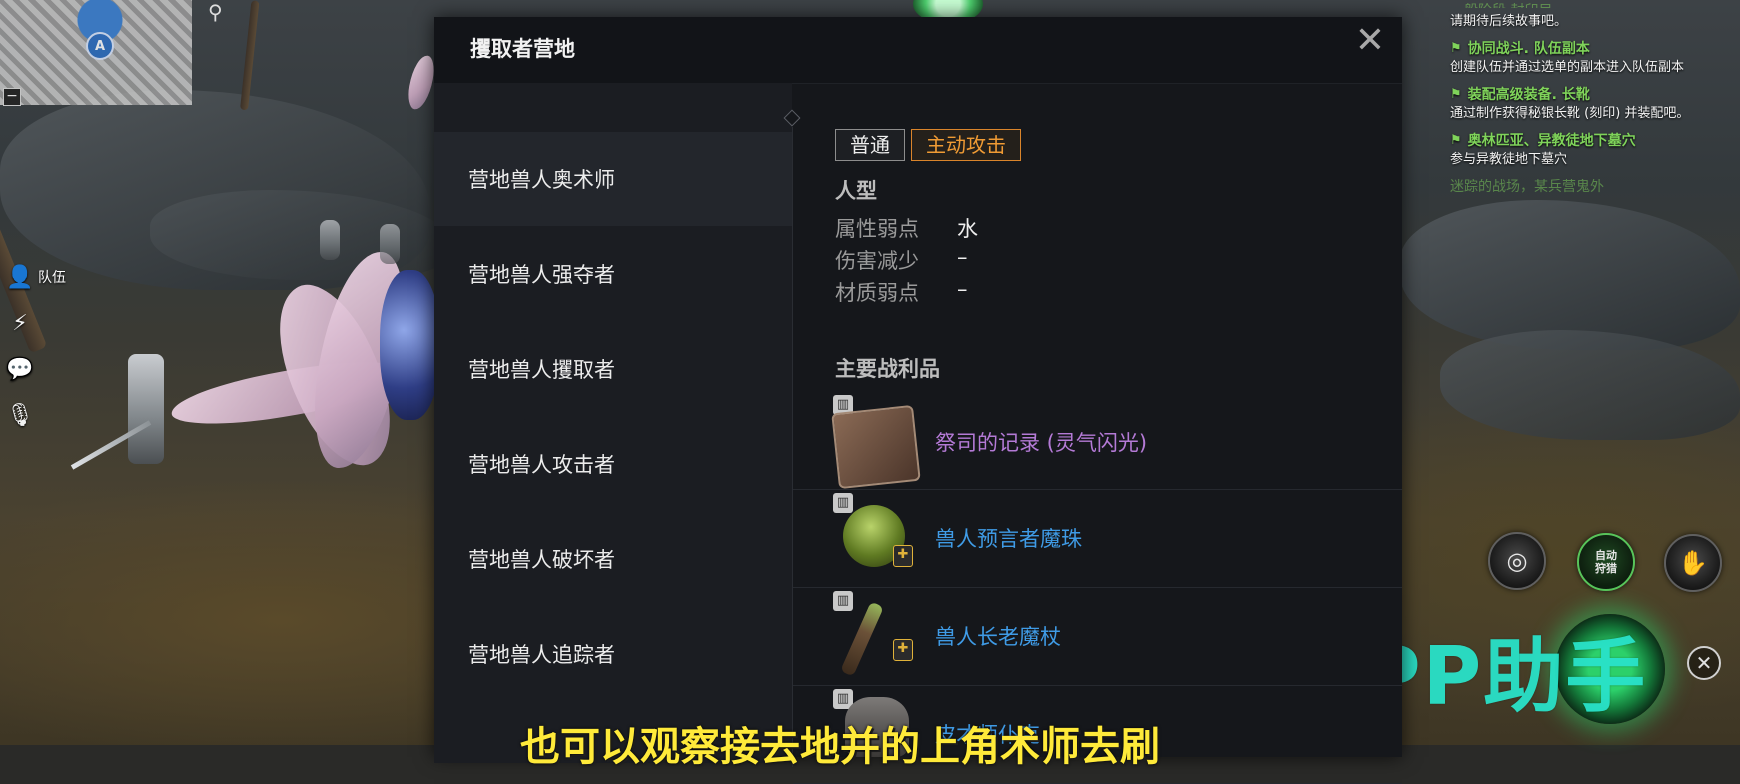  What do you see at coordinates (1590, 385) in the screenshot?
I see `ruins-rock` at bounding box center [1590, 385].